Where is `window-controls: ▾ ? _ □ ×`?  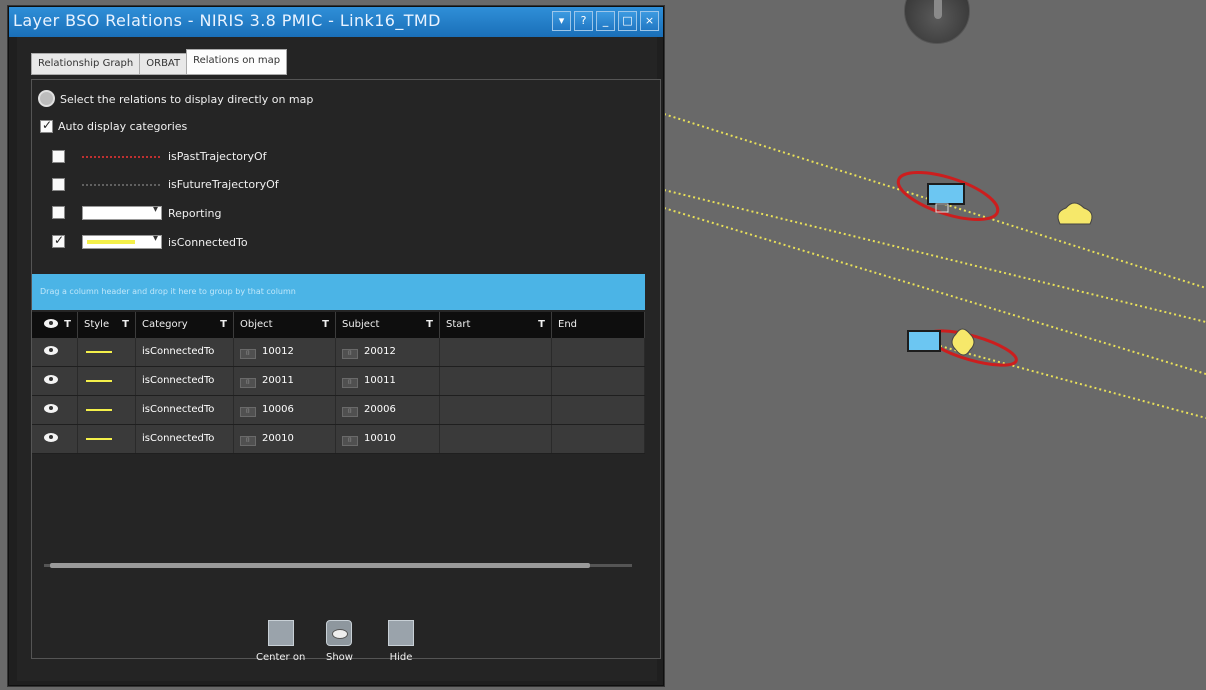
window-controls: ▾ ? _ □ × is located at coordinates (605, 21).